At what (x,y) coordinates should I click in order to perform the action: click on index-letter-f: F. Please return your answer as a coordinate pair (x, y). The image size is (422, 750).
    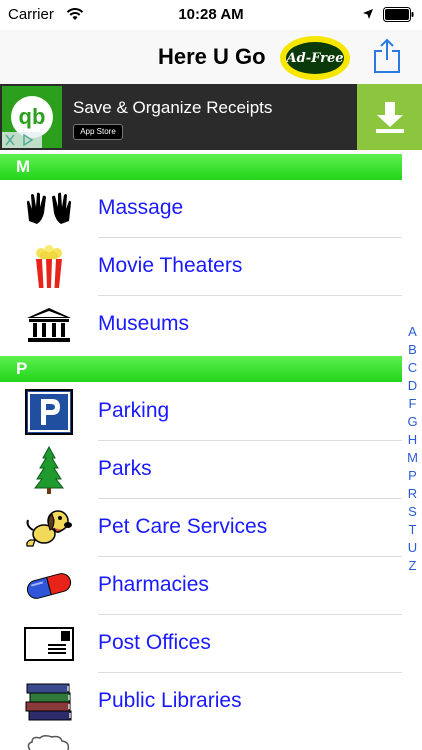
    Looking at the image, I should click on (412, 404).